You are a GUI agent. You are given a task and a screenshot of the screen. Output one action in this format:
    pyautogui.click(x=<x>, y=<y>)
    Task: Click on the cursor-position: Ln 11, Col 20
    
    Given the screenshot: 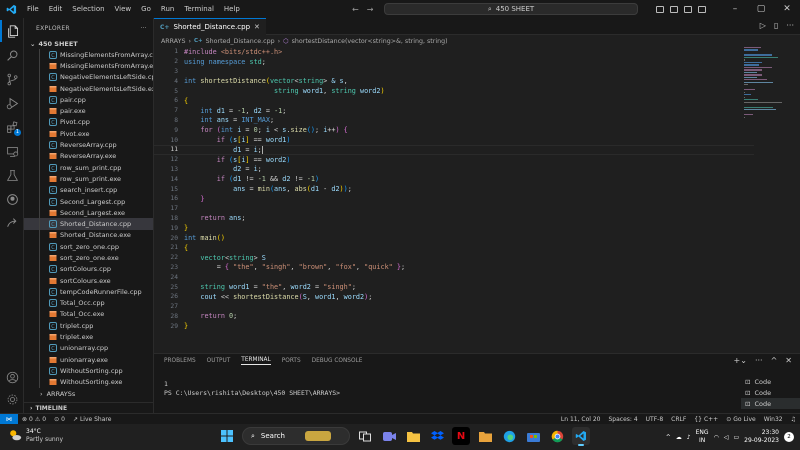 What is the action you would take?
    pyautogui.click(x=581, y=419)
    